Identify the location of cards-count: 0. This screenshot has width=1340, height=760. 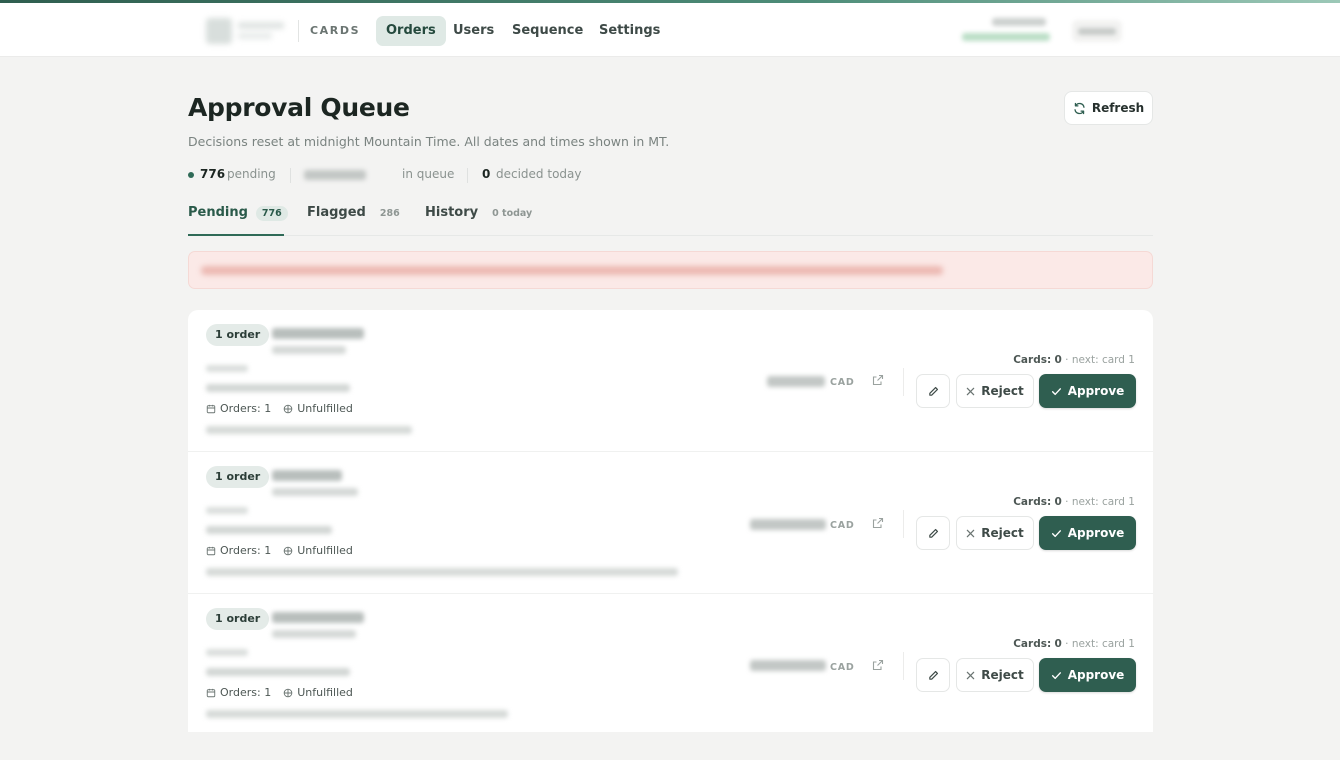
(1058, 502).